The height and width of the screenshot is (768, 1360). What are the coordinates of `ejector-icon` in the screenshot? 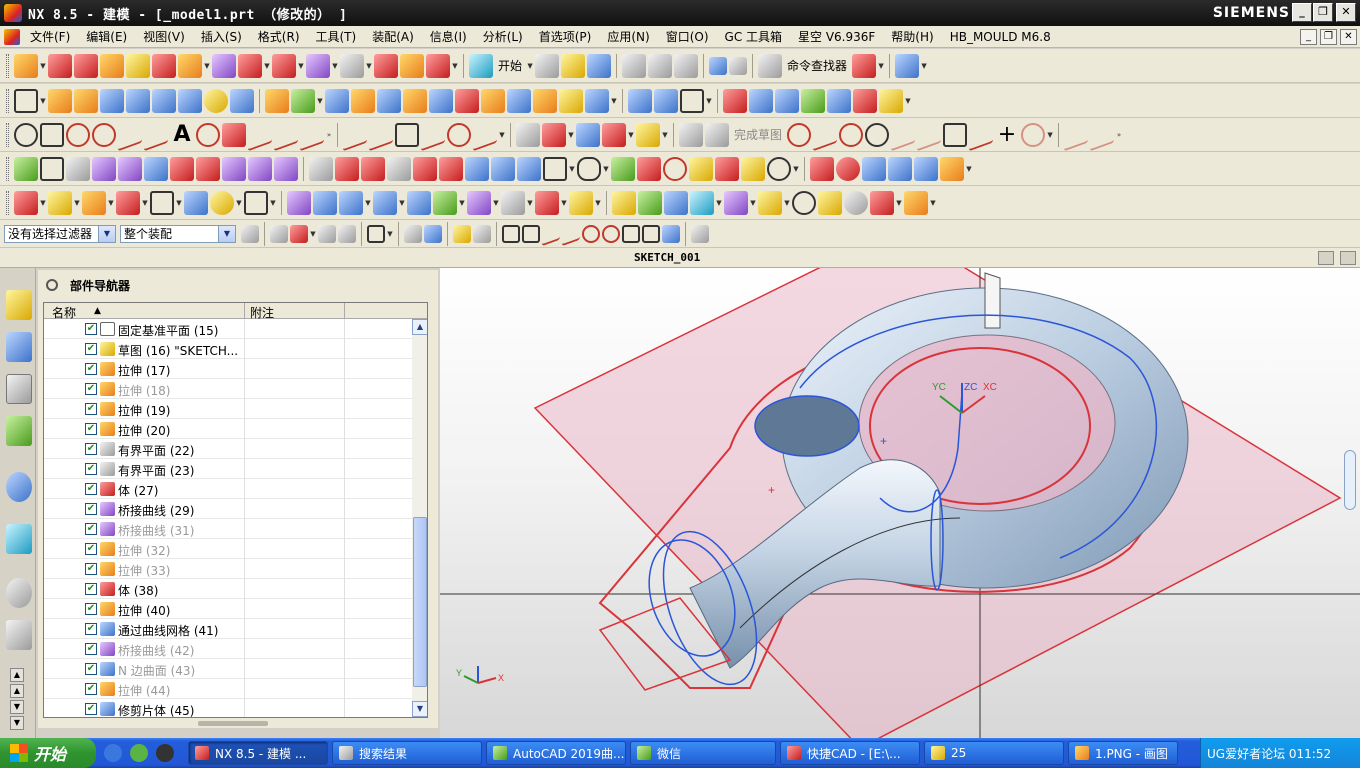 It's located at (284, 65).